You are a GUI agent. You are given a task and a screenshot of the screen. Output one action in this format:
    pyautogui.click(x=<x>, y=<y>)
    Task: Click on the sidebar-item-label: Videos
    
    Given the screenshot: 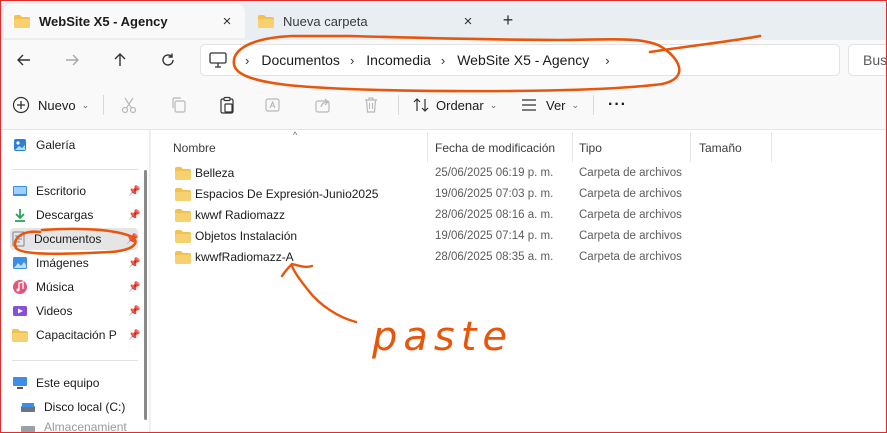 What is the action you would take?
    pyautogui.click(x=54, y=311)
    